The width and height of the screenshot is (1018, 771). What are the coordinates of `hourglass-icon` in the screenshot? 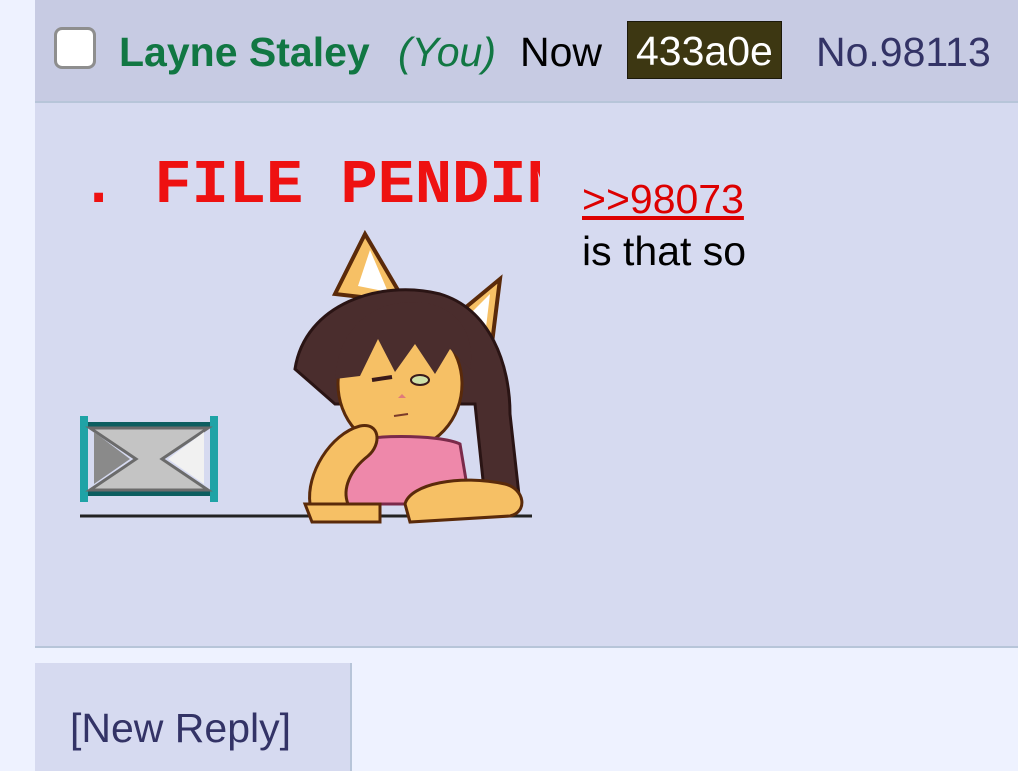 It's located at (149, 459).